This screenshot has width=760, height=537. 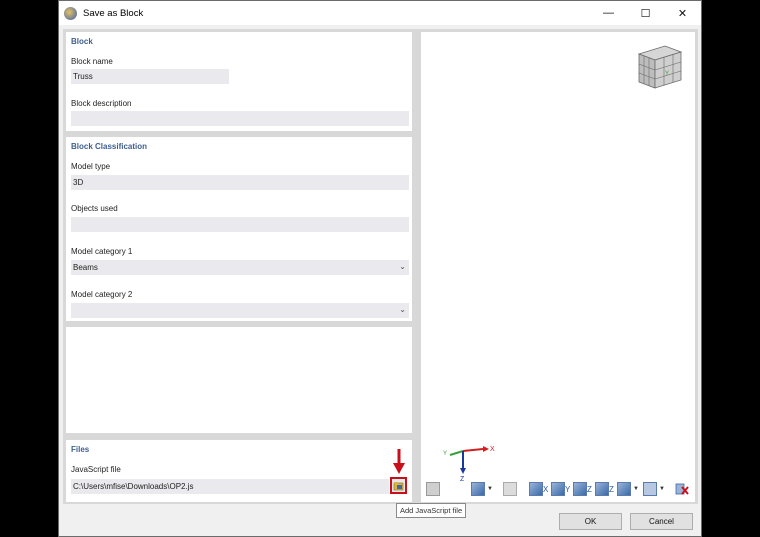 What do you see at coordinates (230, 486) in the screenshot?
I see `javascript-file-input: C:\Users\mfise\Downloads\OP2.js` at bounding box center [230, 486].